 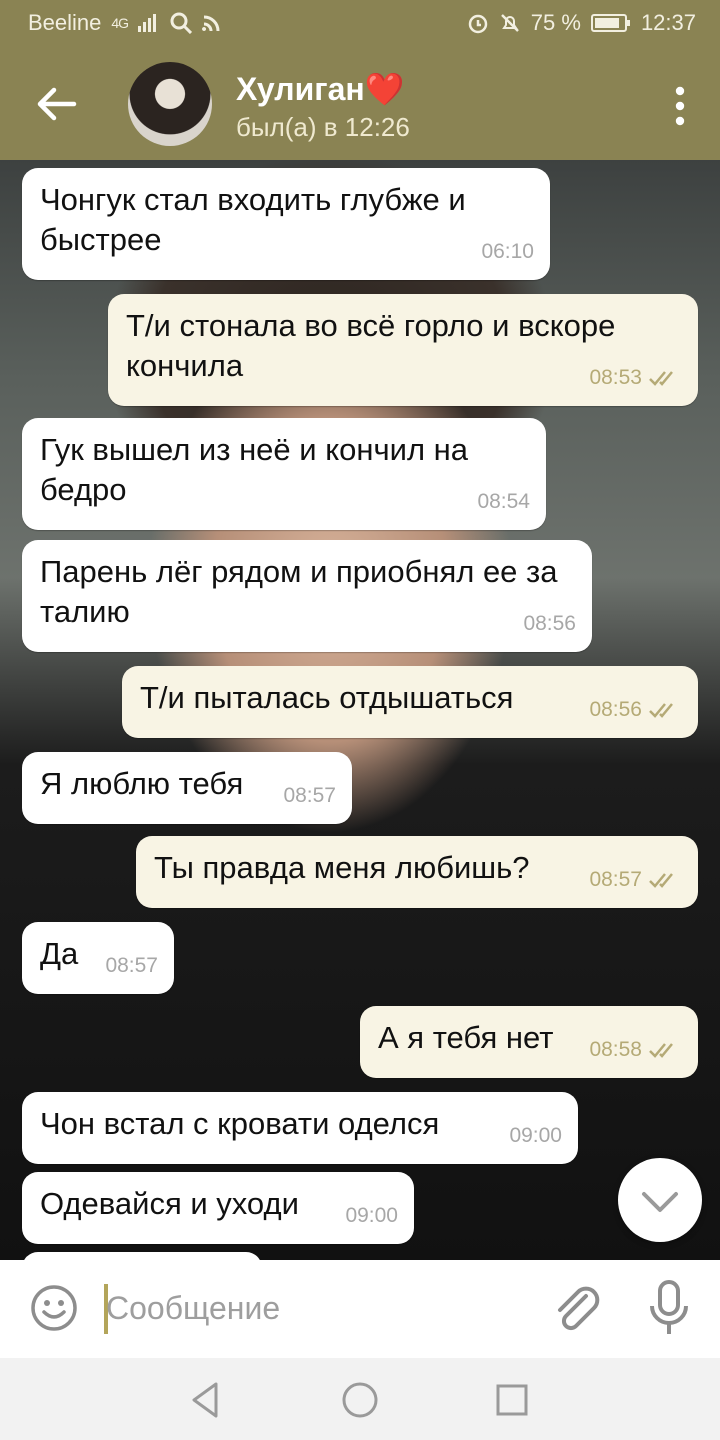 I want to click on network-type: 4G, so click(x=120, y=23).